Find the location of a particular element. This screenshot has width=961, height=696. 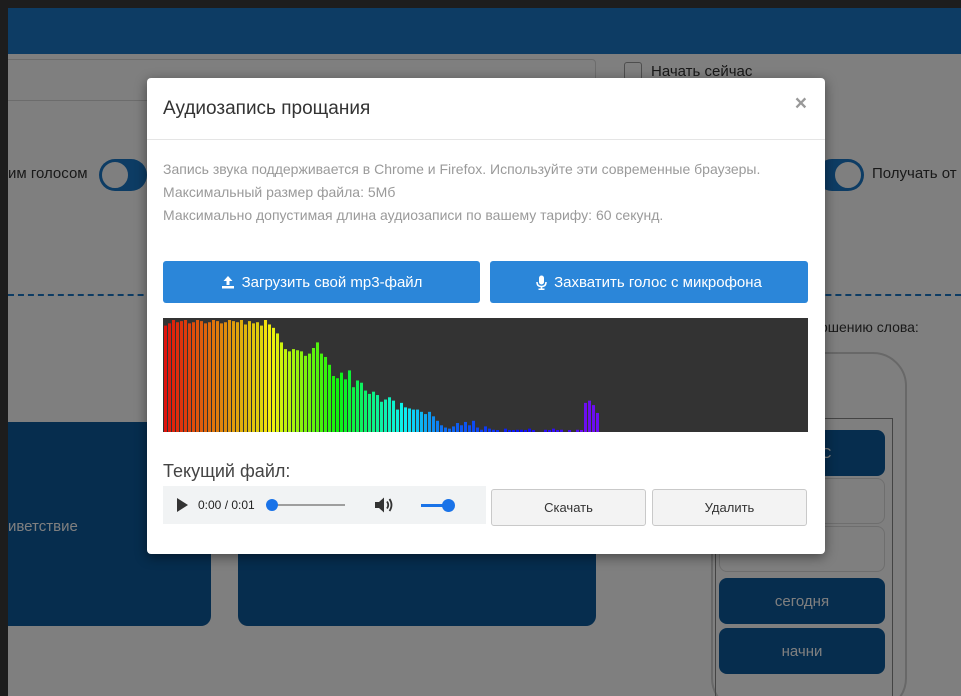

delete-button: Удалить is located at coordinates (729, 507).